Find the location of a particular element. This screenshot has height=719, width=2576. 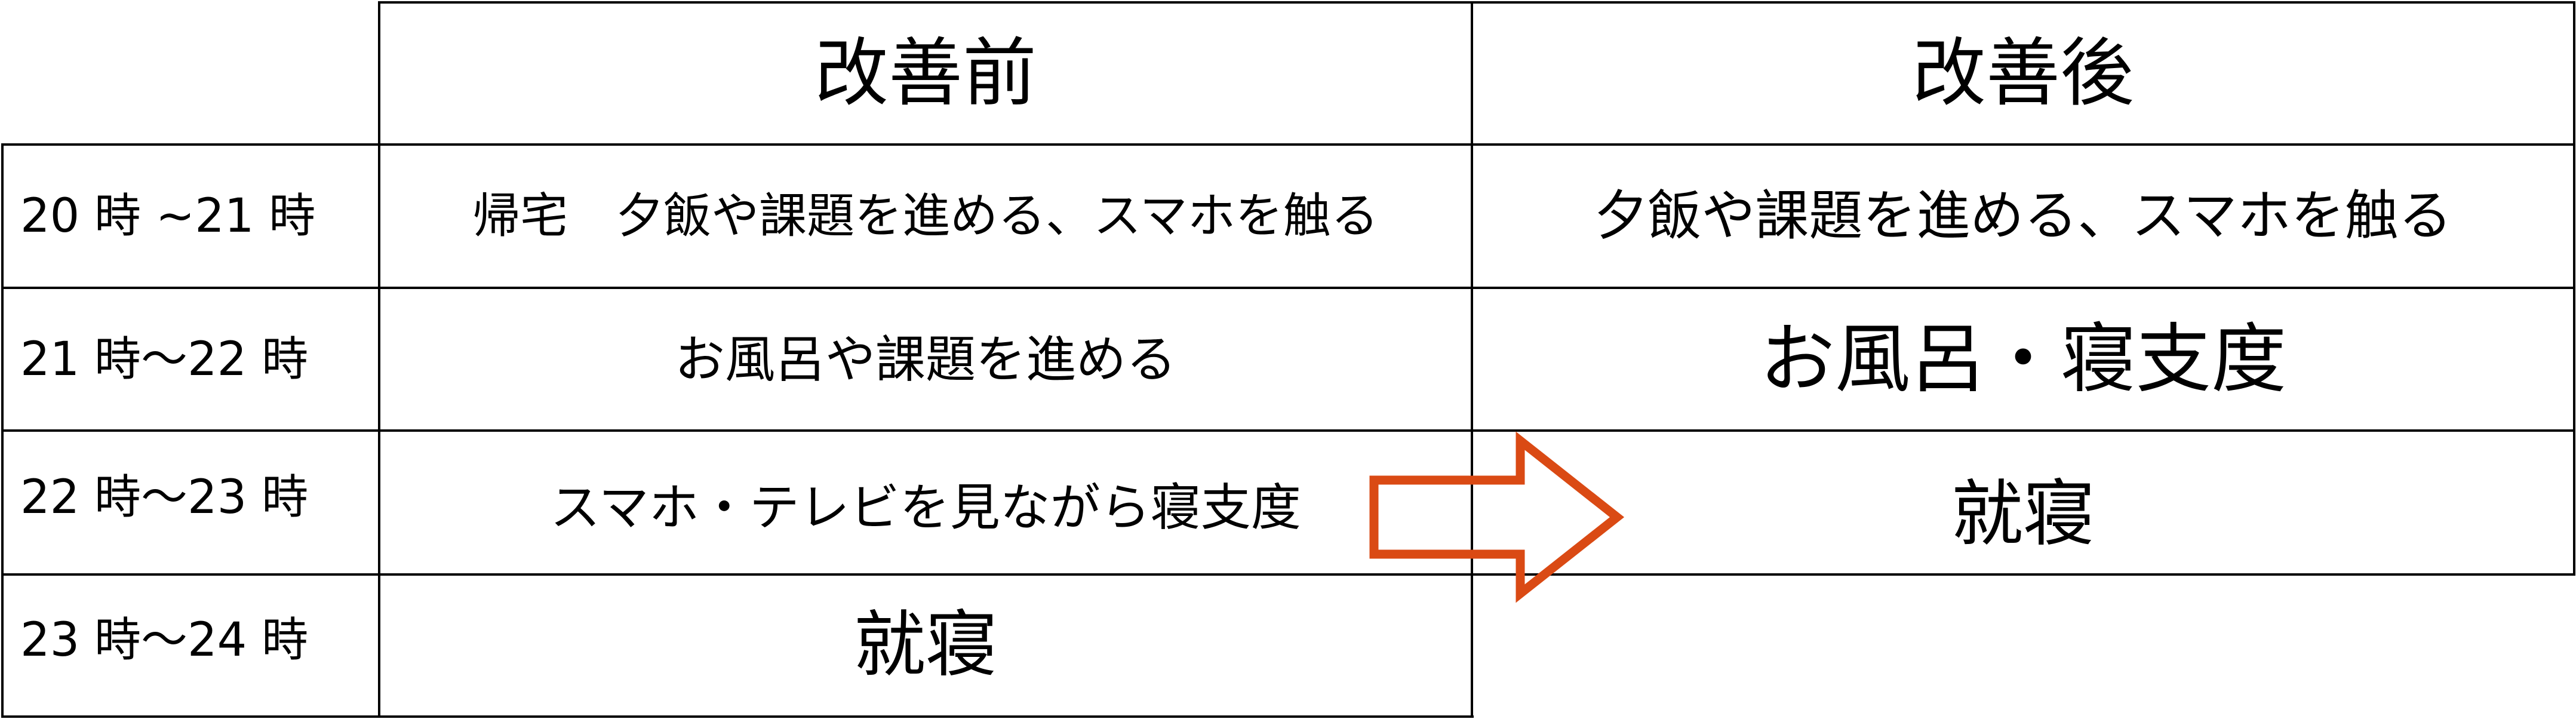

after-cell-text: 夕飯や課題を進める、スマホを触る is located at coordinates (2023, 216).